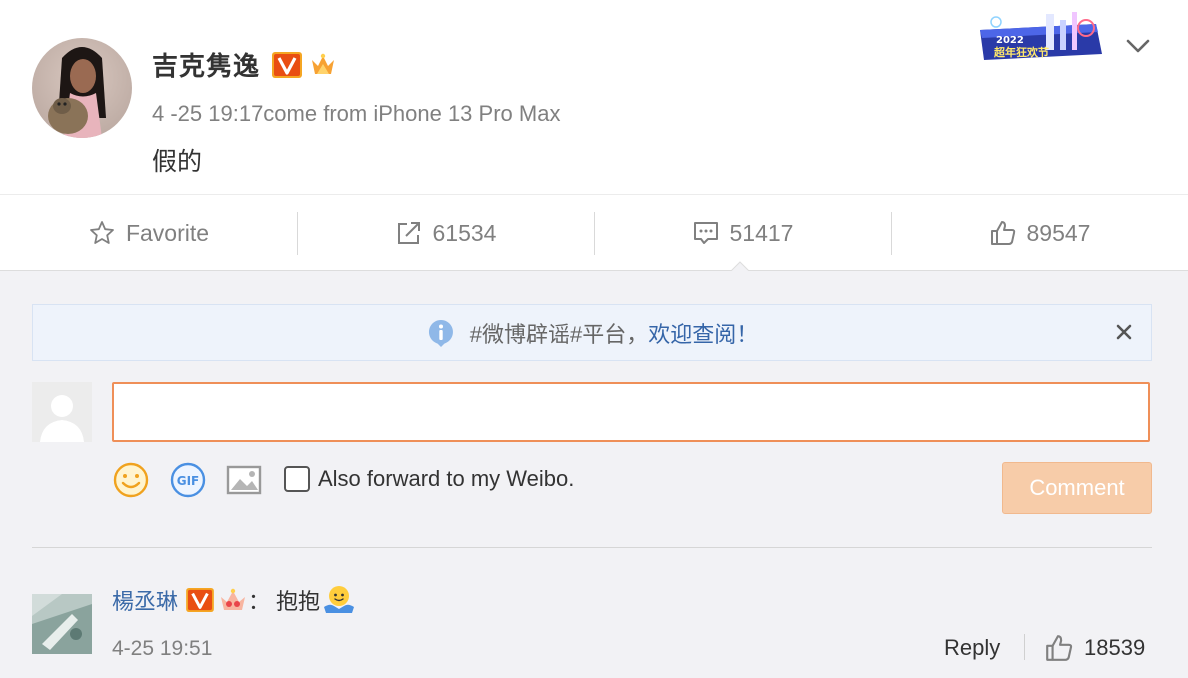 This screenshot has height=678, width=1188. I want to click on hug-emoji-icon, so click(339, 599).